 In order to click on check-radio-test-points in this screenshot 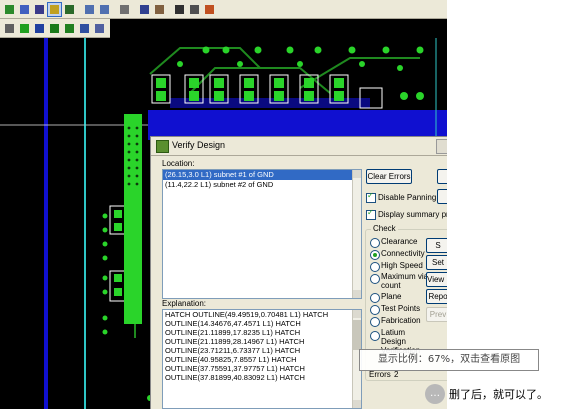, I will do `click(375, 310)`.